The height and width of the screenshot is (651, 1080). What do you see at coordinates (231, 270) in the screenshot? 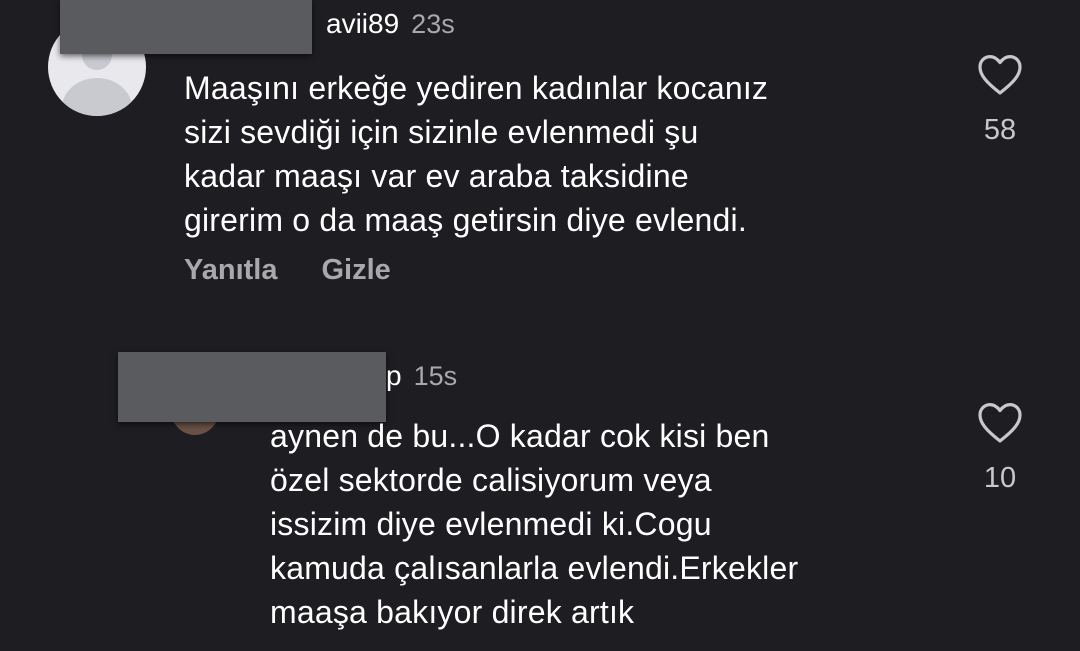
I see `reply-button: Yanıtla` at bounding box center [231, 270].